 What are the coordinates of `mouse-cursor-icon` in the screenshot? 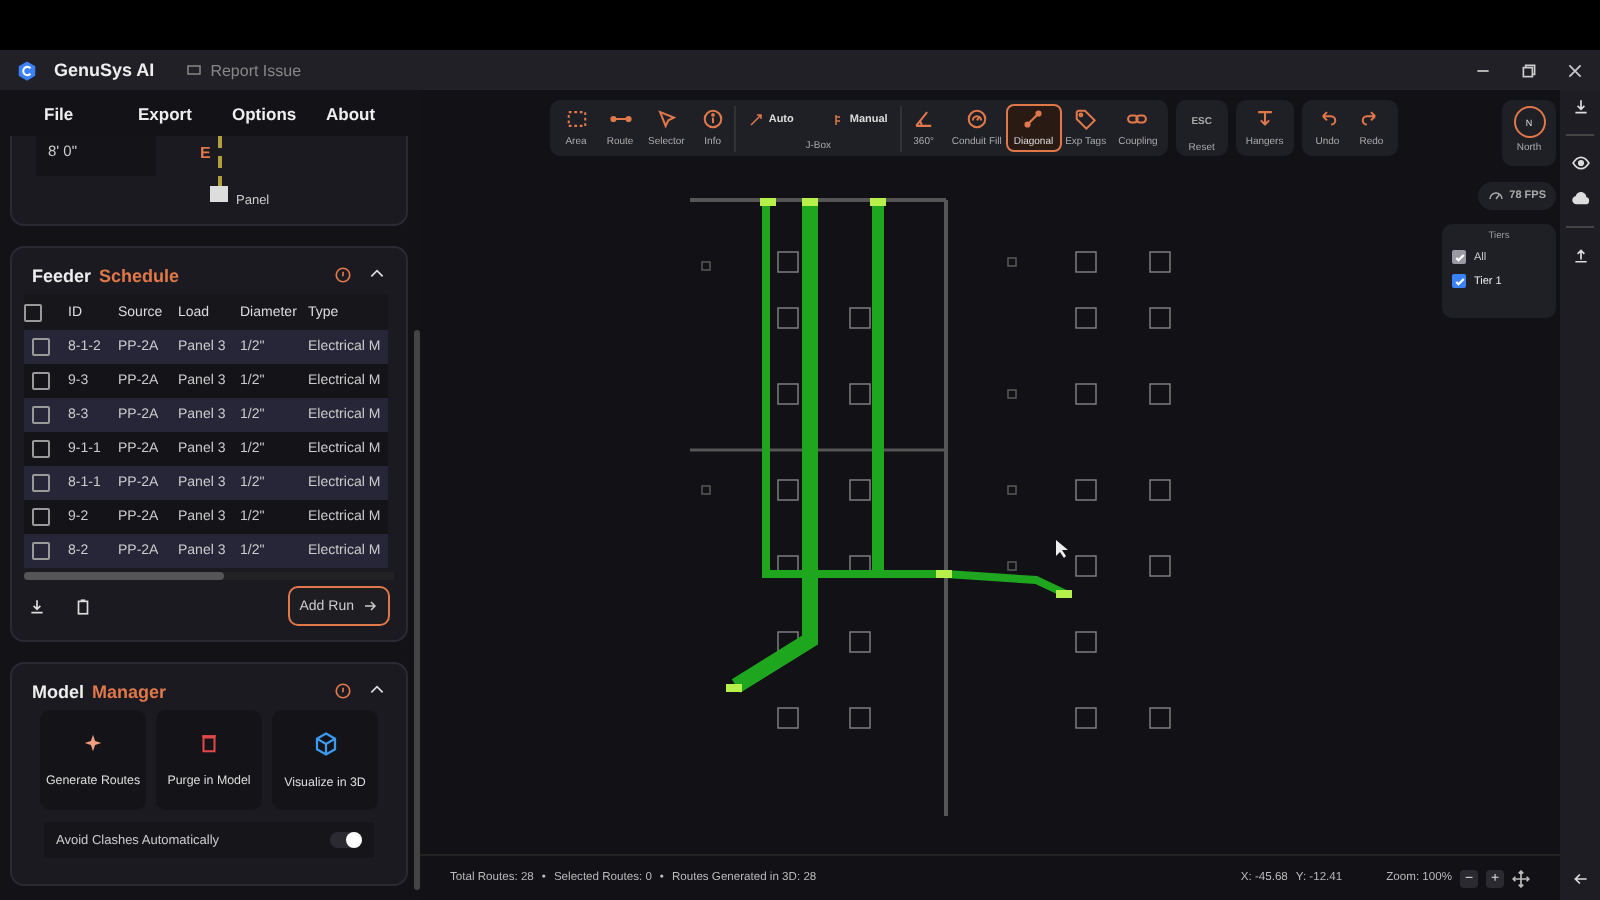 It's located at (1062, 549).